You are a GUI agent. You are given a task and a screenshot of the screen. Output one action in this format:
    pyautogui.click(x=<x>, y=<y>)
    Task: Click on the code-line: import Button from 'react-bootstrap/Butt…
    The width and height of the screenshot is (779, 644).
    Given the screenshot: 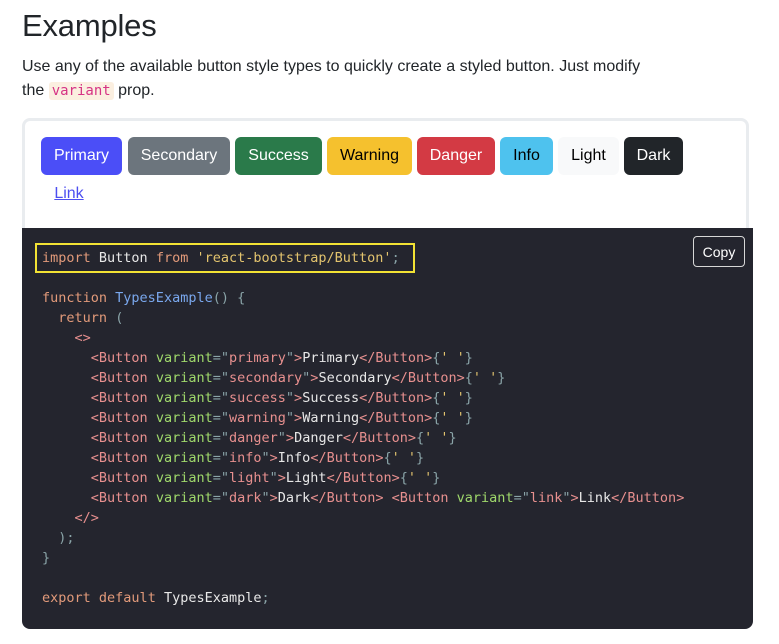 What is the action you would take?
    pyautogui.click(x=221, y=258)
    